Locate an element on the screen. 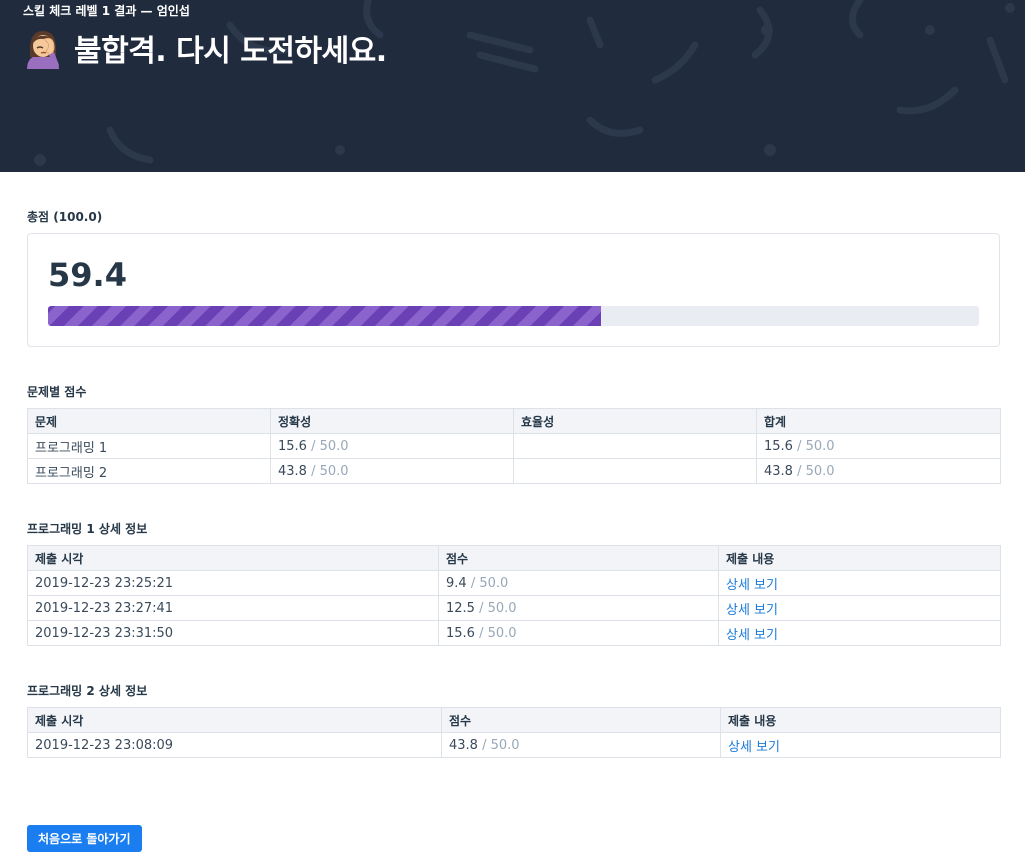  table-header-row: 문제 정확성 효율성 합계 is located at coordinates (514, 421).